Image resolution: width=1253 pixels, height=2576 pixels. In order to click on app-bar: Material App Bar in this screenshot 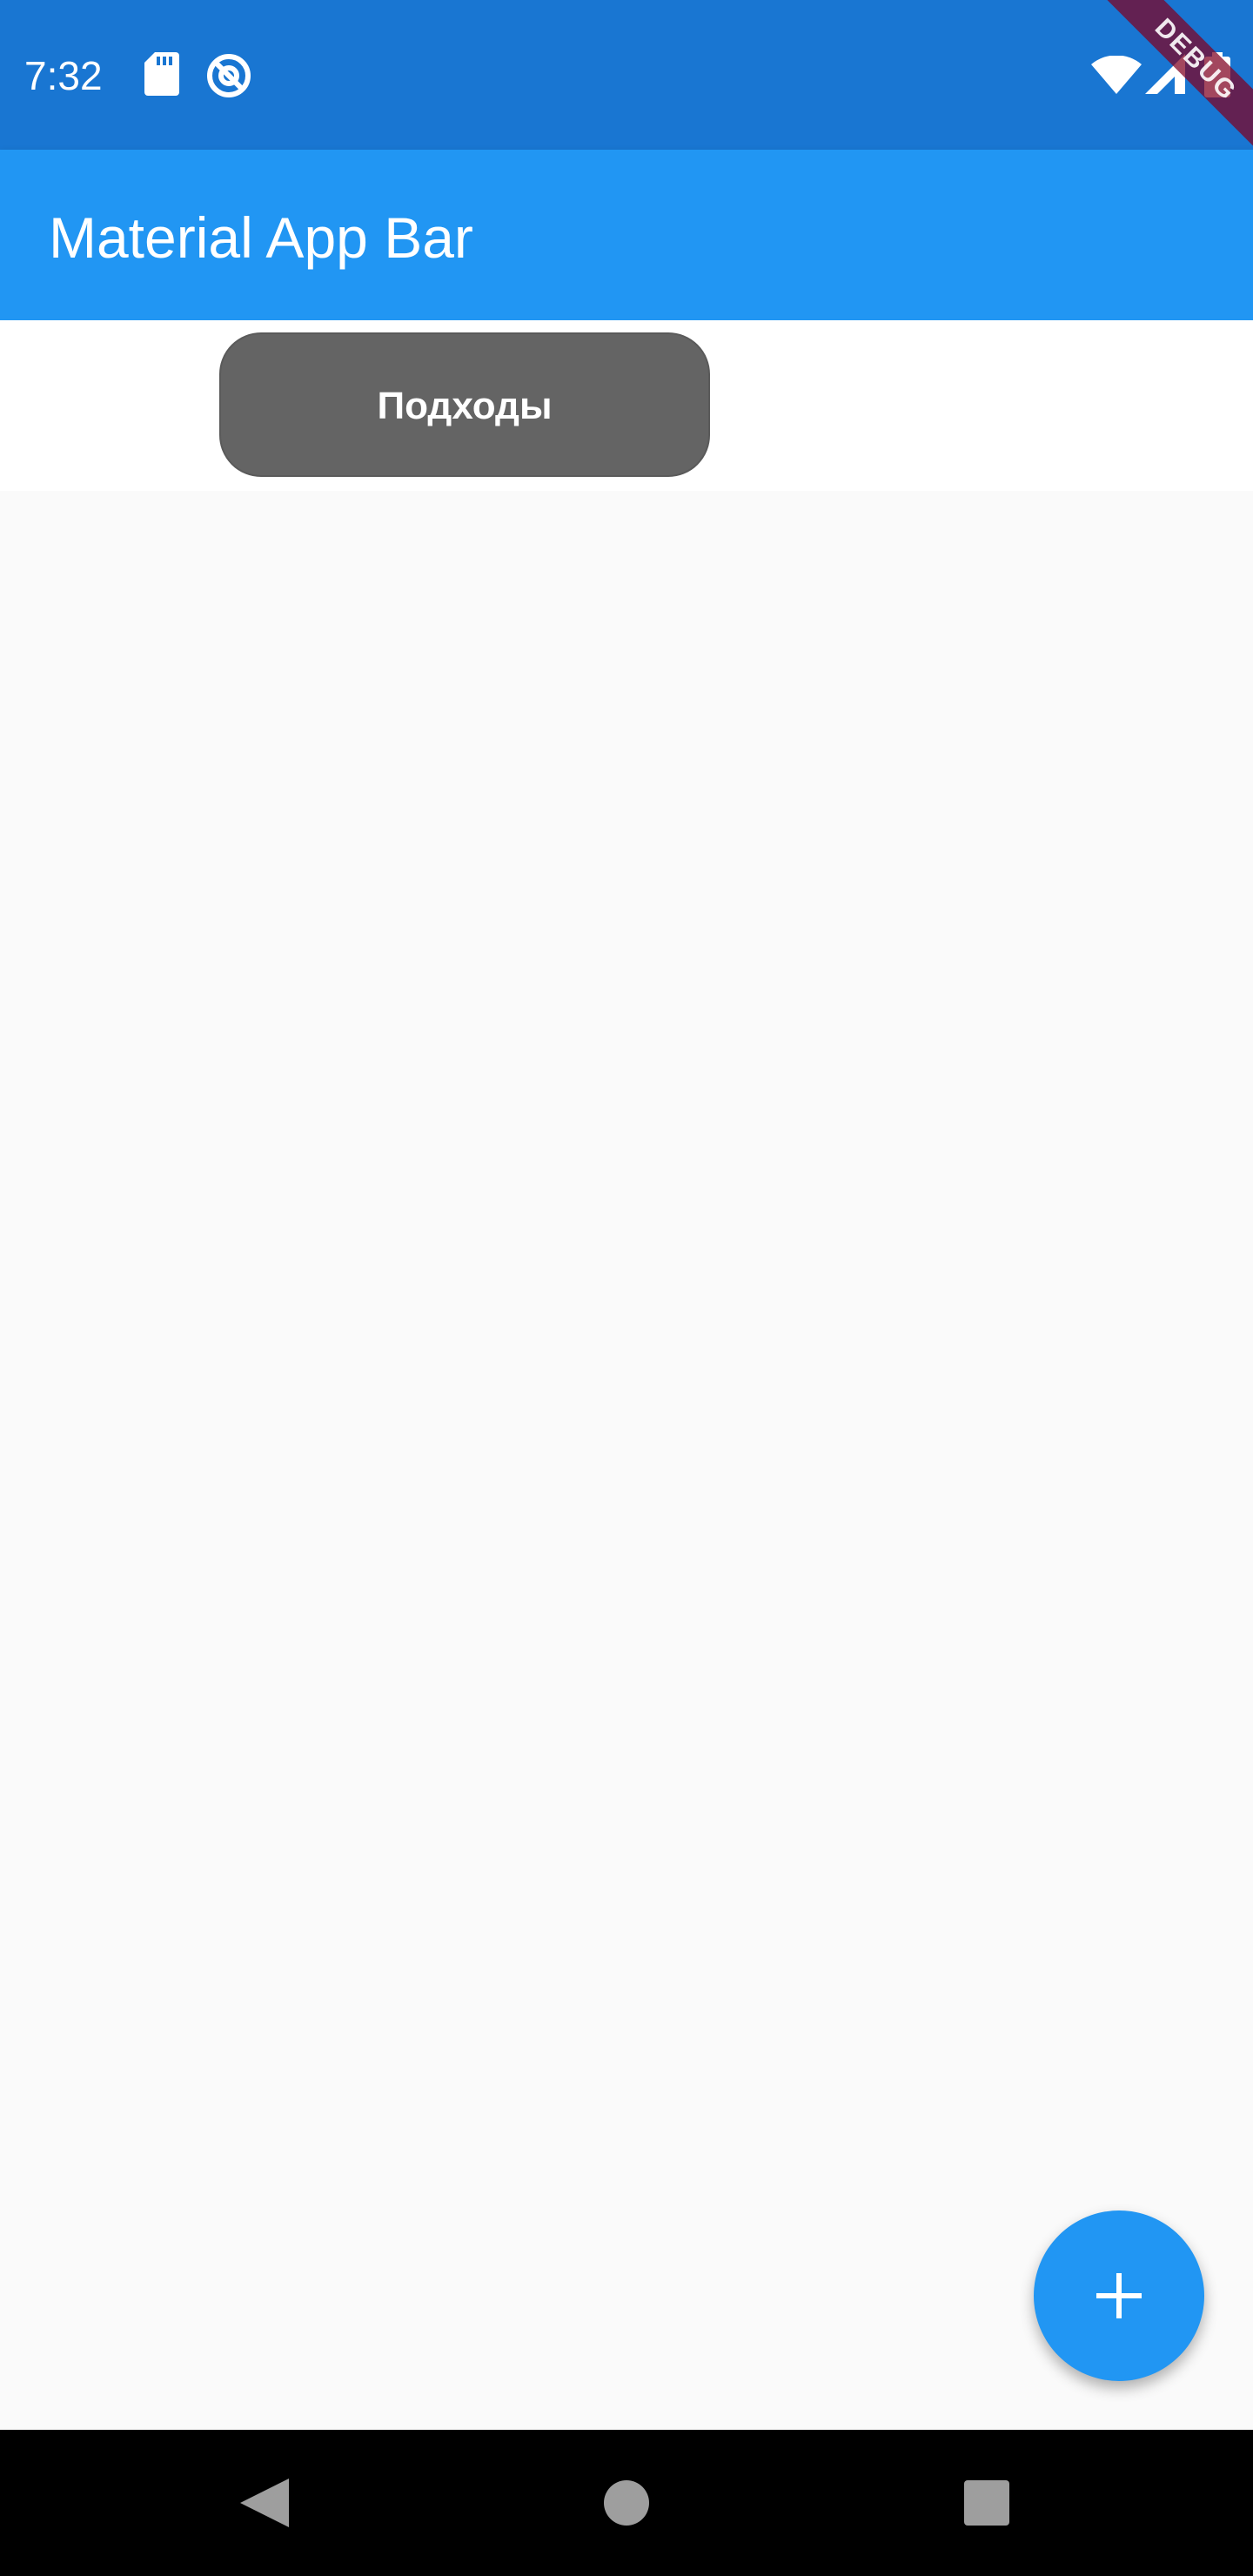, I will do `click(626, 235)`.